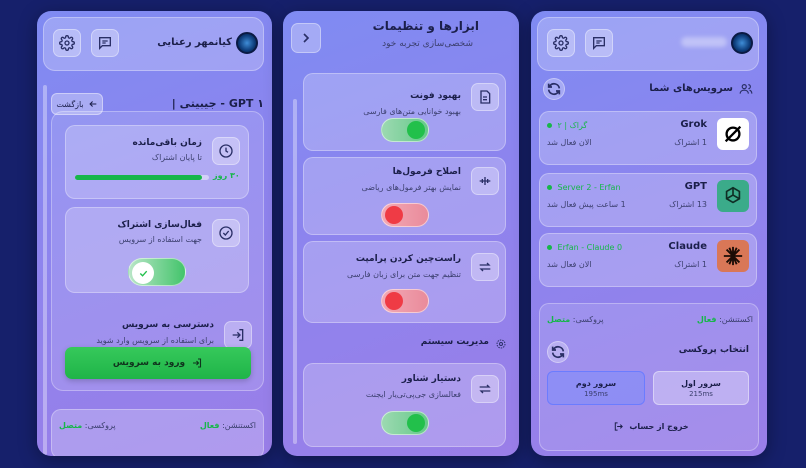  Describe the element at coordinates (212, 103) in the screenshot. I see `page-title-text: GPT - جیبیتی |` at that location.